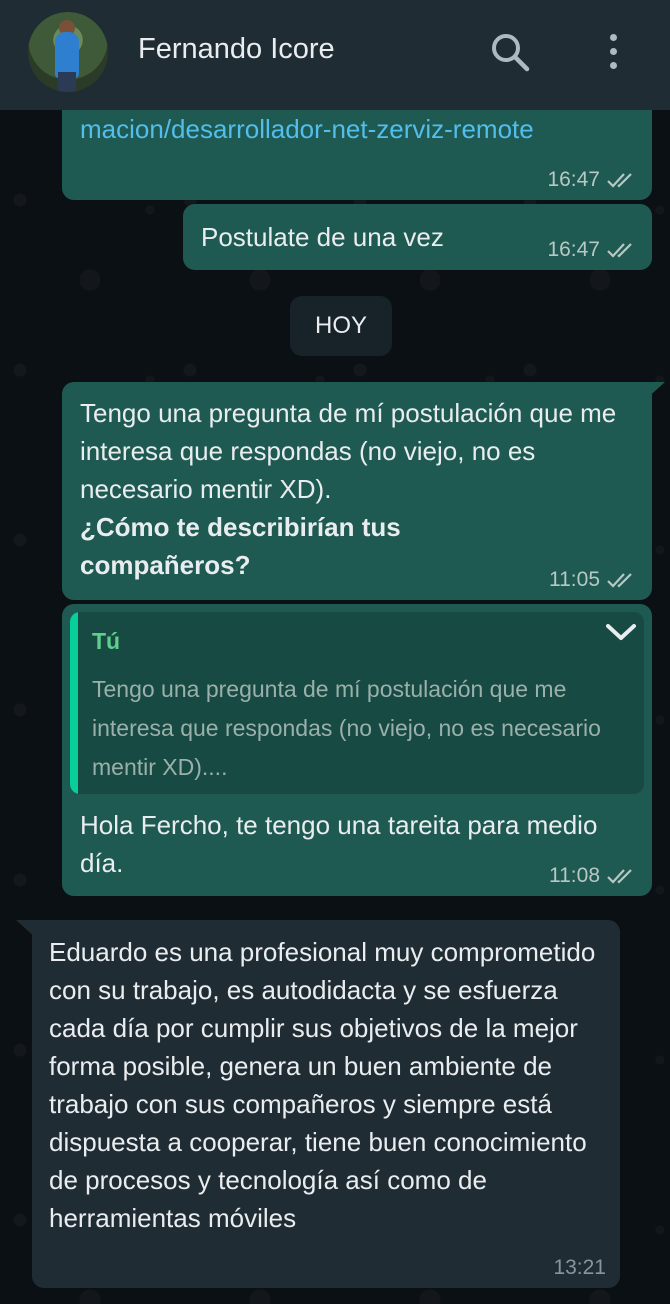  I want to click on message-meta: 11:05, so click(592, 580).